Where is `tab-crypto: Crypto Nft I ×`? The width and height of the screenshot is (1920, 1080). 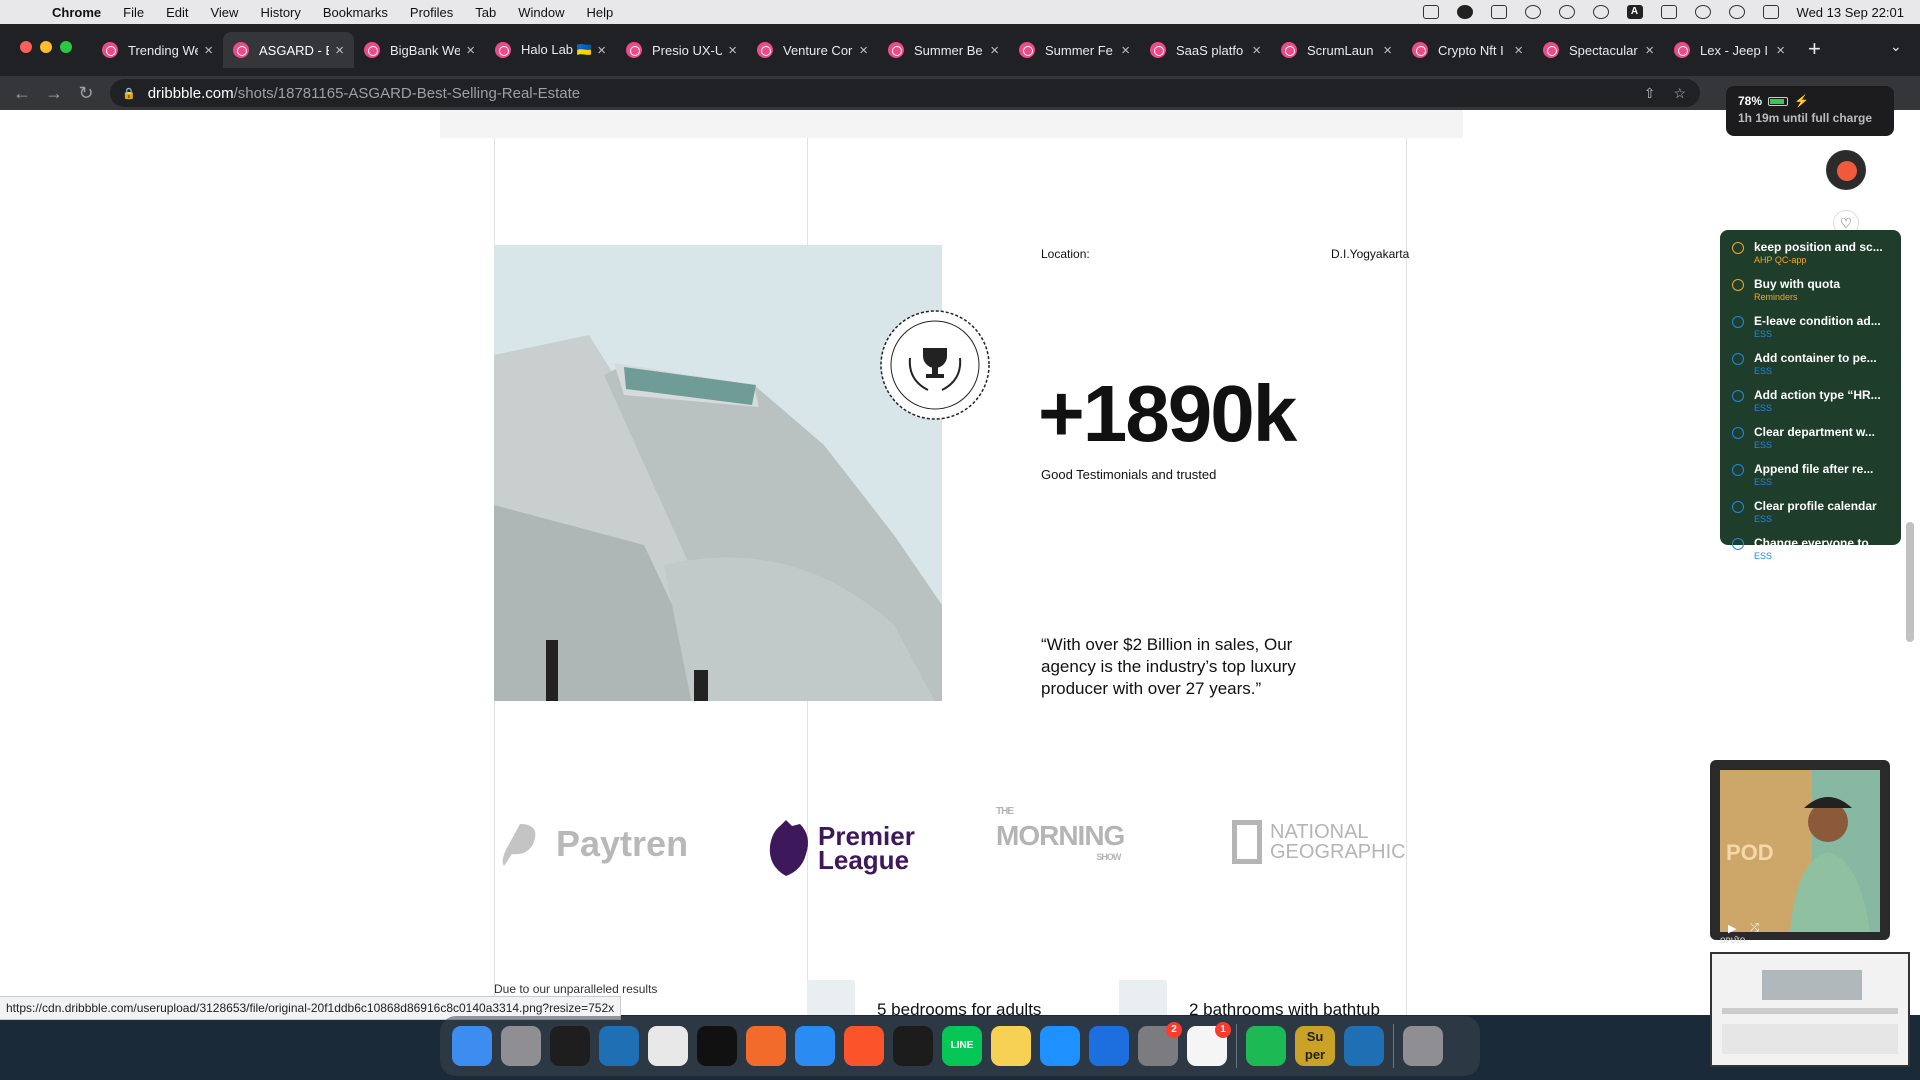
tab-crypto: Crypto Nft I × is located at coordinates (1467, 50).